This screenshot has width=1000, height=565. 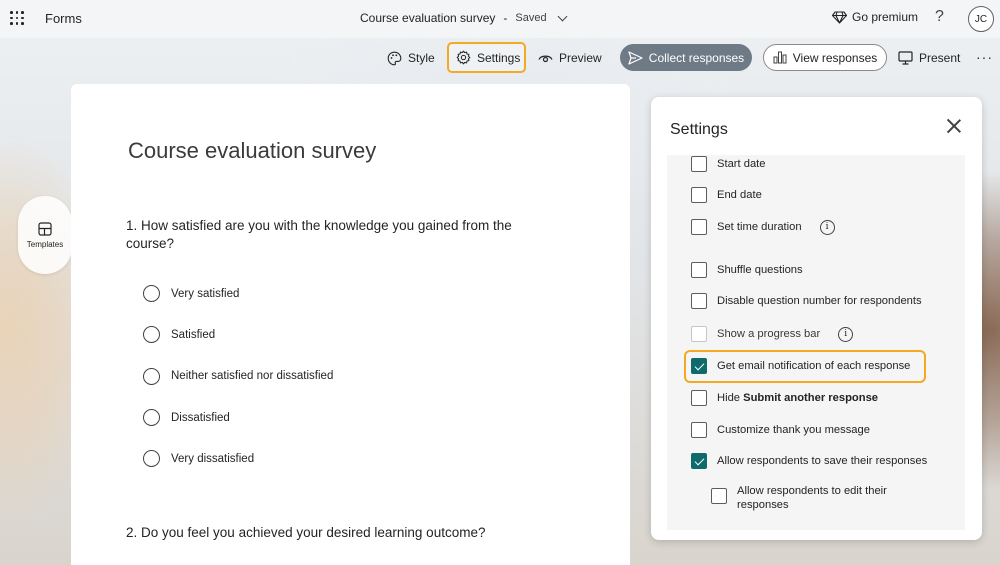 I want to click on style-button: Style, so click(x=411, y=58).